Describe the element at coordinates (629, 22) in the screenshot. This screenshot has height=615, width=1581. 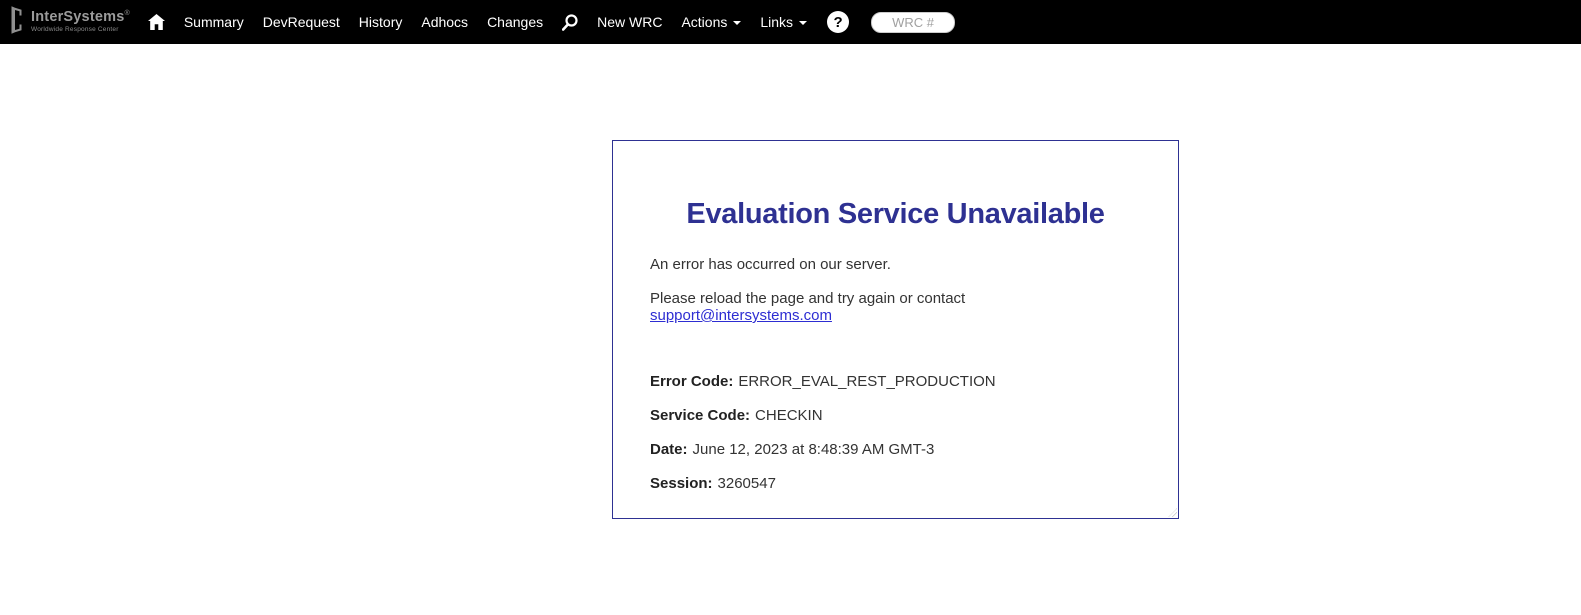
I see `nav-item-new-wrc: New WRC` at that location.